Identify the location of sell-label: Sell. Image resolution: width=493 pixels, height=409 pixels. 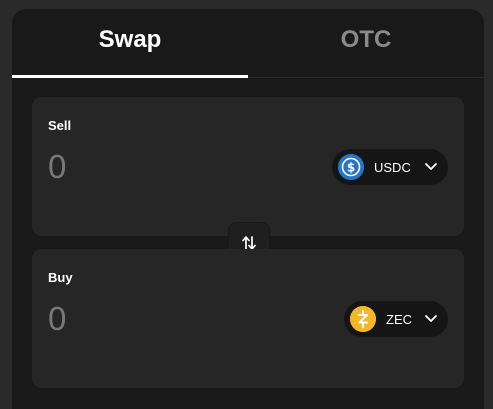
(60, 125).